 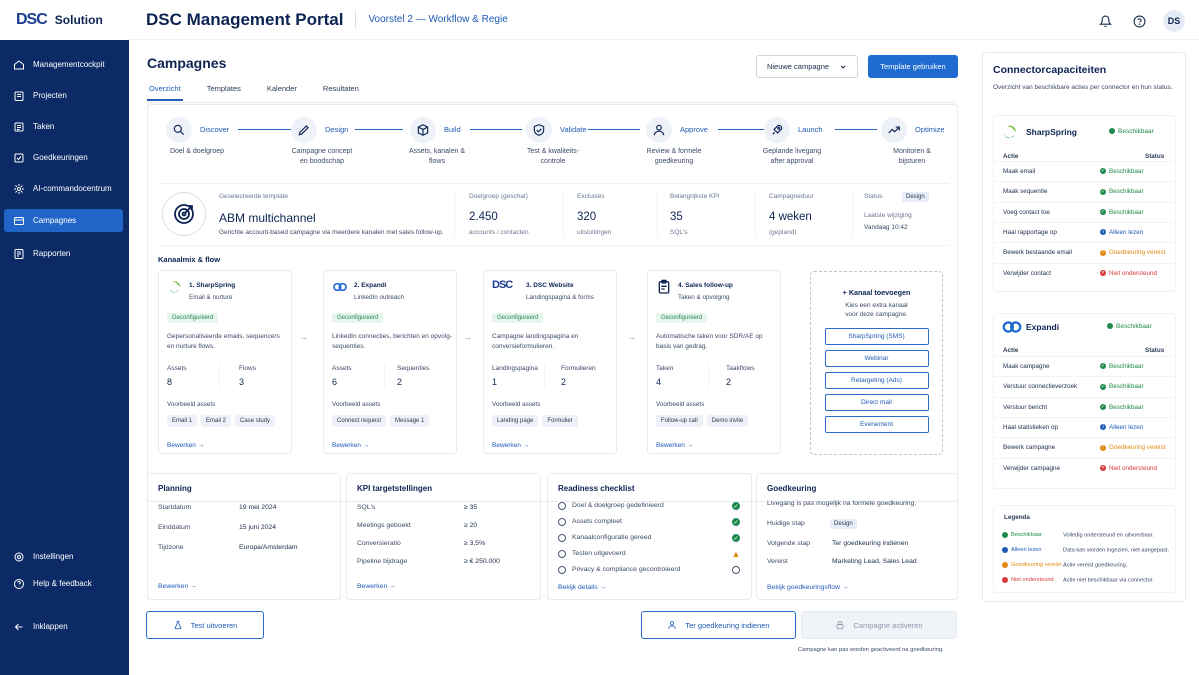 What do you see at coordinates (182, 421) in the screenshot?
I see `asset-chip: Email 1` at bounding box center [182, 421].